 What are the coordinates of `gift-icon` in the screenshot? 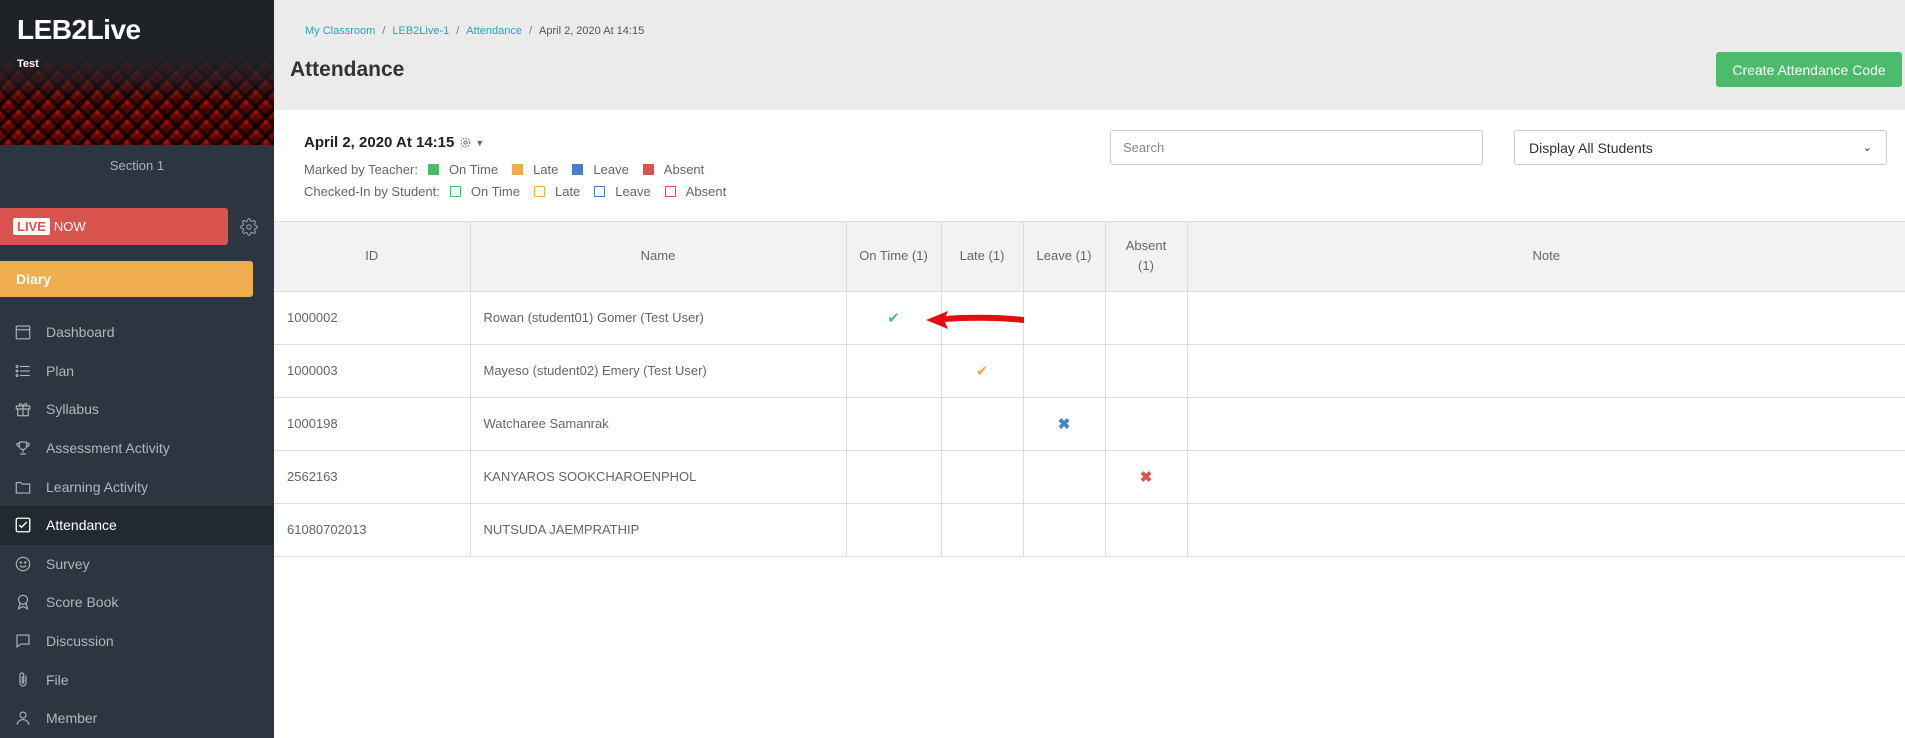 It's located at (23, 409).